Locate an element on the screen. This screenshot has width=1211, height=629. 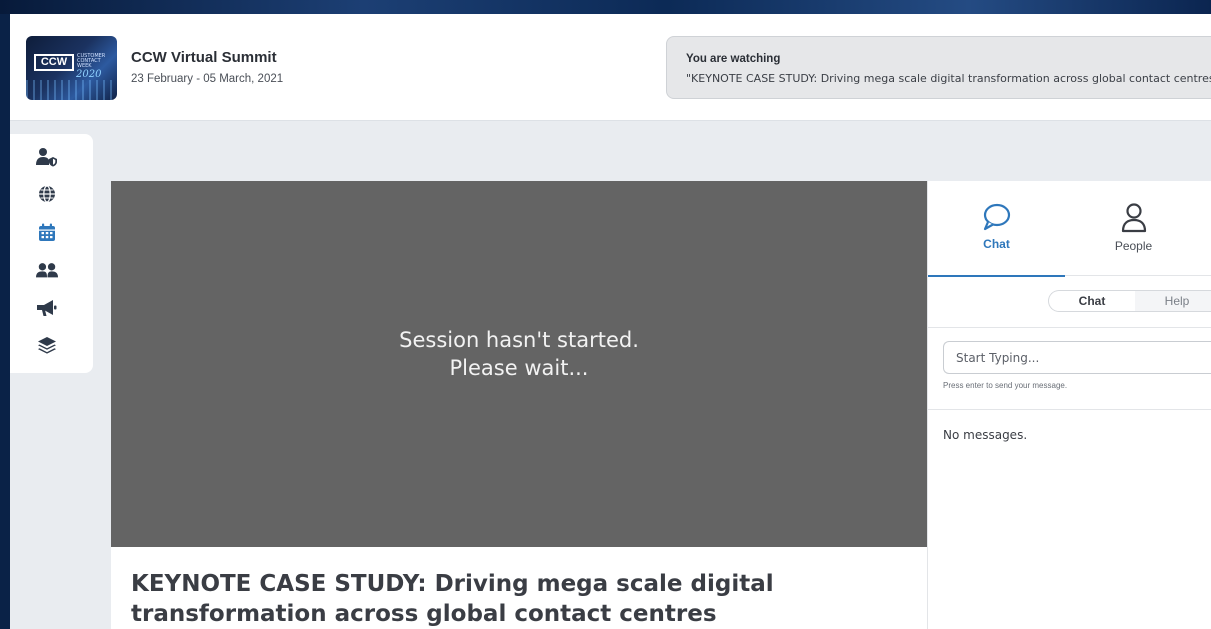
subtab-help: Help is located at coordinates (1173, 301).